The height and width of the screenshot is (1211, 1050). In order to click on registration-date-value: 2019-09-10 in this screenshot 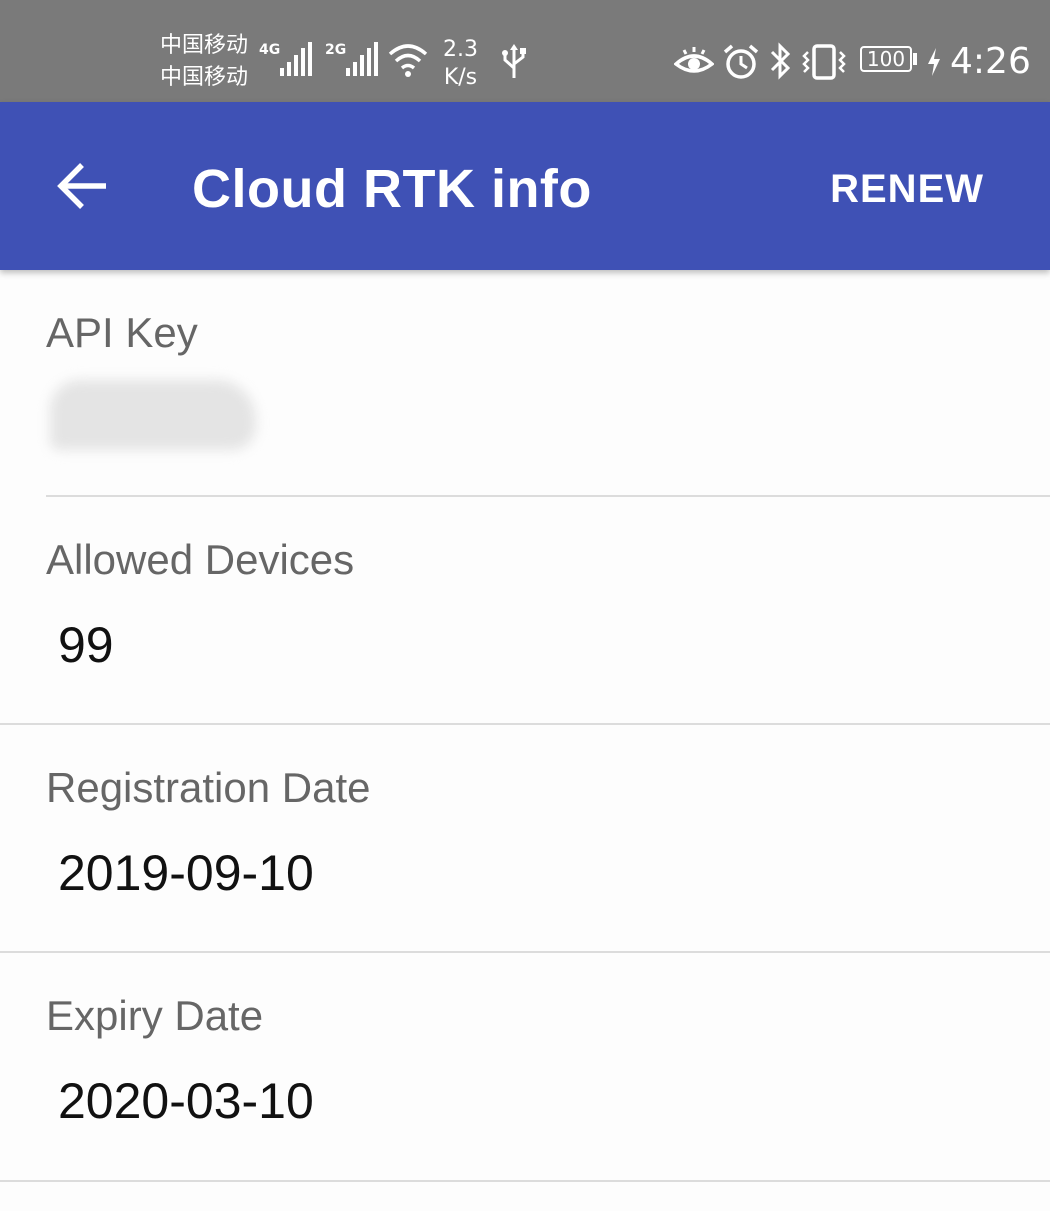, I will do `click(186, 873)`.